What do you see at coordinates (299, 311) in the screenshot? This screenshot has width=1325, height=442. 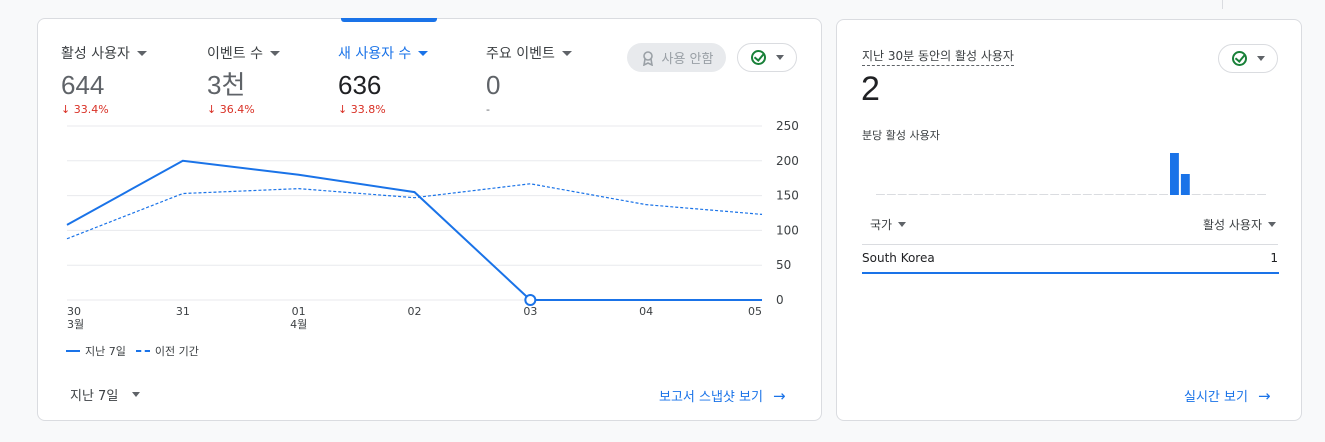 I see `x-tick-label: 01` at bounding box center [299, 311].